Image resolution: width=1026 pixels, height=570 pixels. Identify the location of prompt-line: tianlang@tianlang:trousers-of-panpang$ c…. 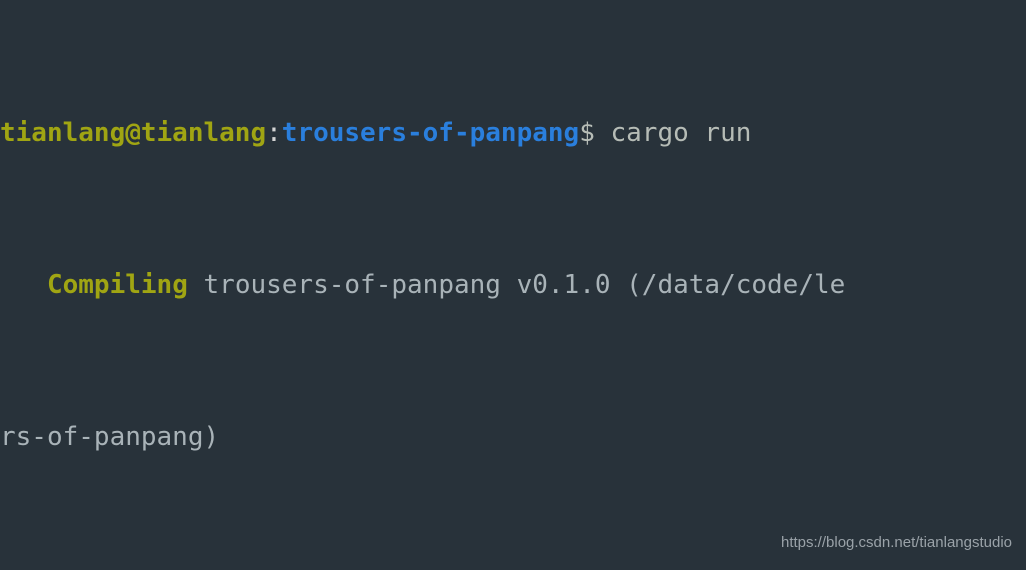
(513, 133).